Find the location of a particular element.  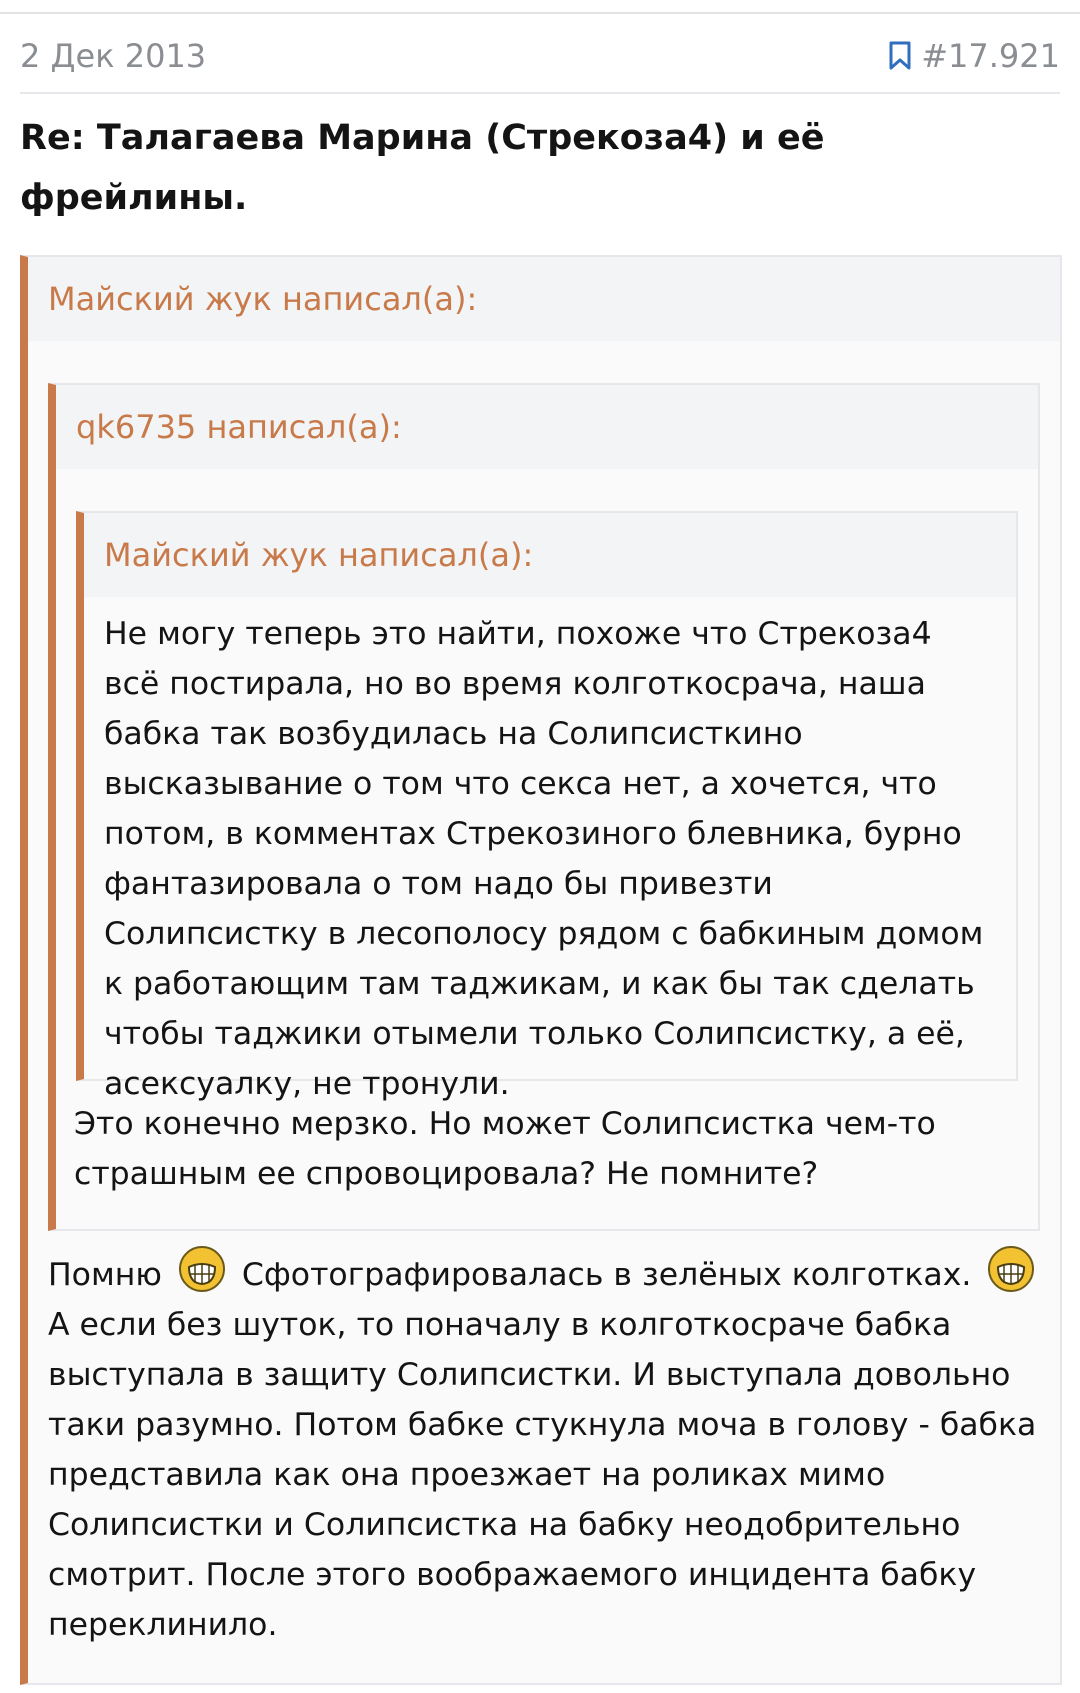

bookmark-icon is located at coordinates (900, 56).